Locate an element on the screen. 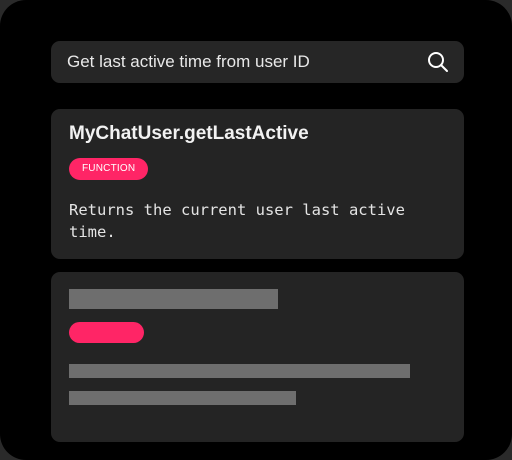 The width and height of the screenshot is (512, 460). result-title: MyChatUser.getLastActive is located at coordinates (189, 133).